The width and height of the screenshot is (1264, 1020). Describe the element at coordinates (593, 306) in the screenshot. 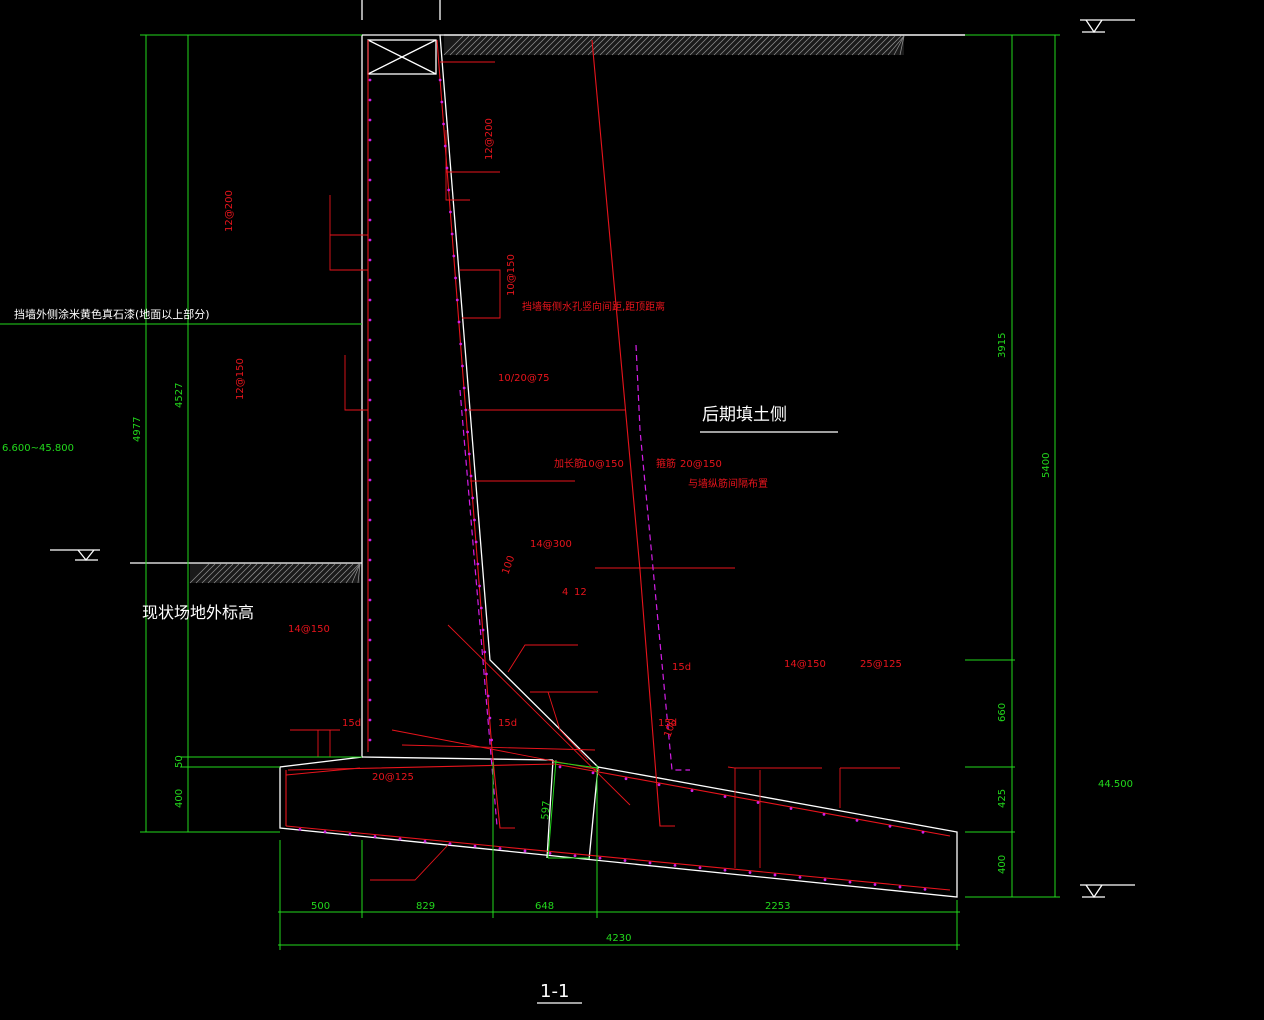

I see `rebar-label-weep-hole-note: 挡墙每侧水孔竖向间距,距顶距离` at that location.